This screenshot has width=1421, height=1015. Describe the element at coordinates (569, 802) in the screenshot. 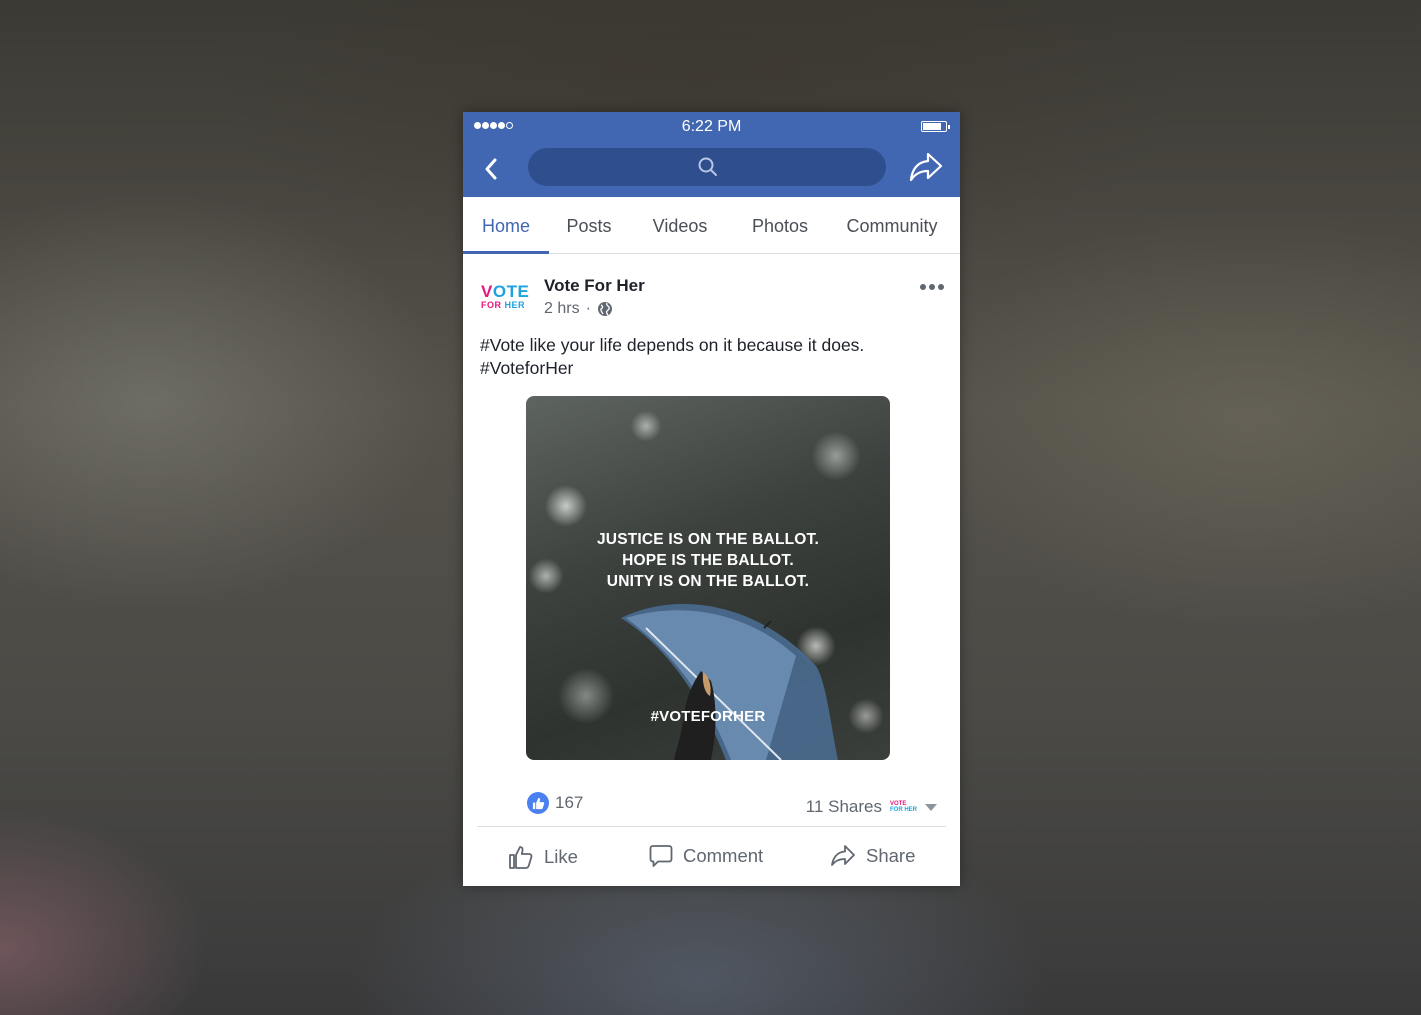

I see `reaction-count: 167` at that location.